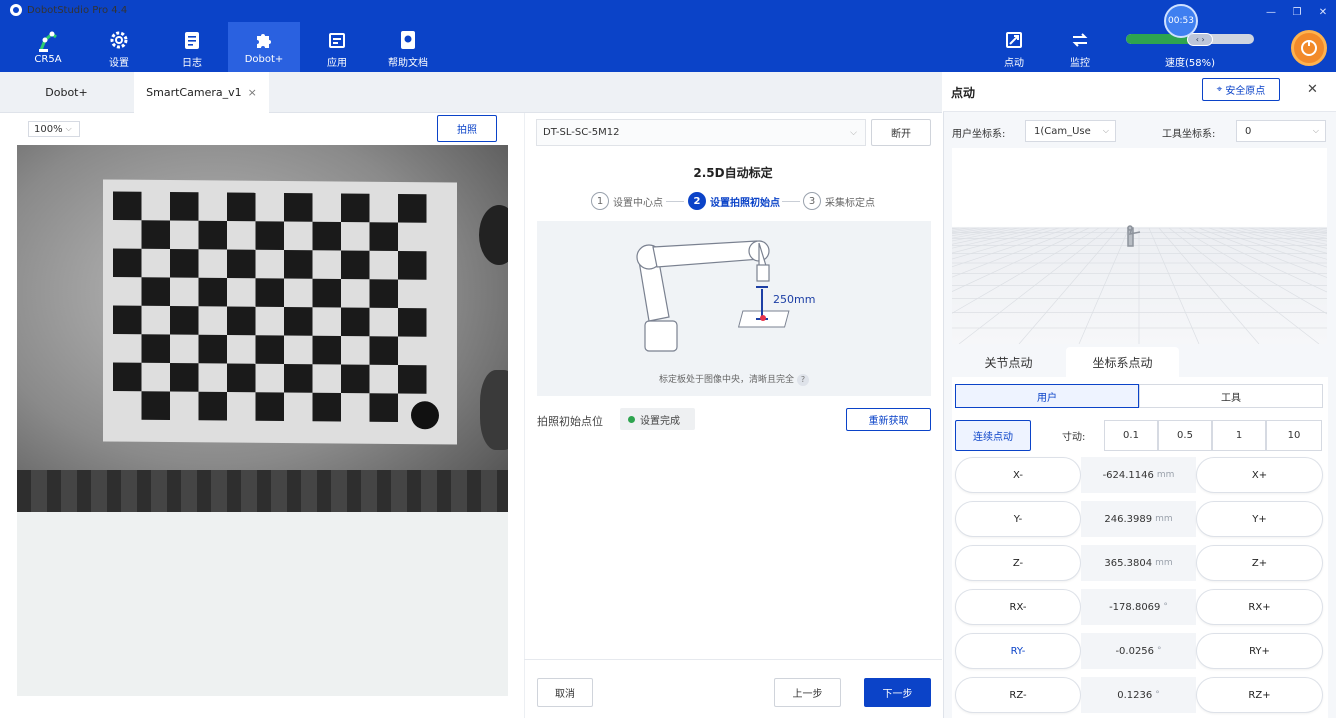  I want to click on puzzle-icon, so click(264, 41).